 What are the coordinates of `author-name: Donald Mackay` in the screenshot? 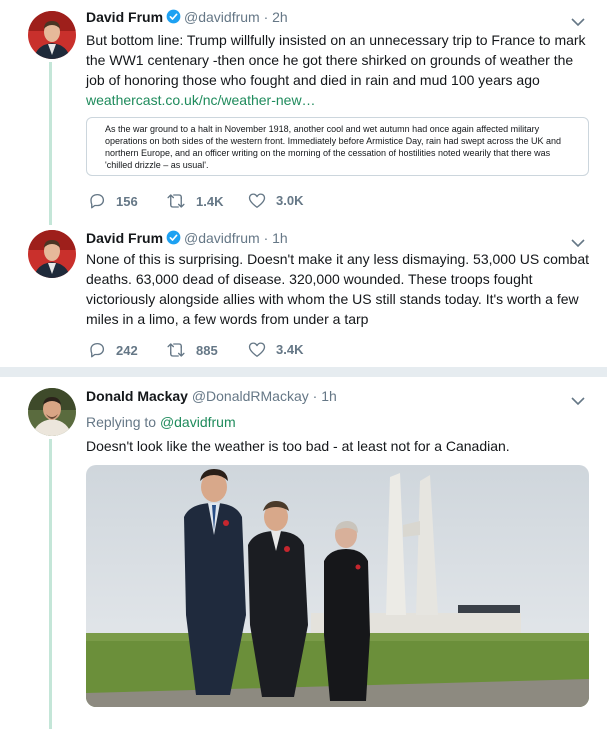 It's located at (137, 396).